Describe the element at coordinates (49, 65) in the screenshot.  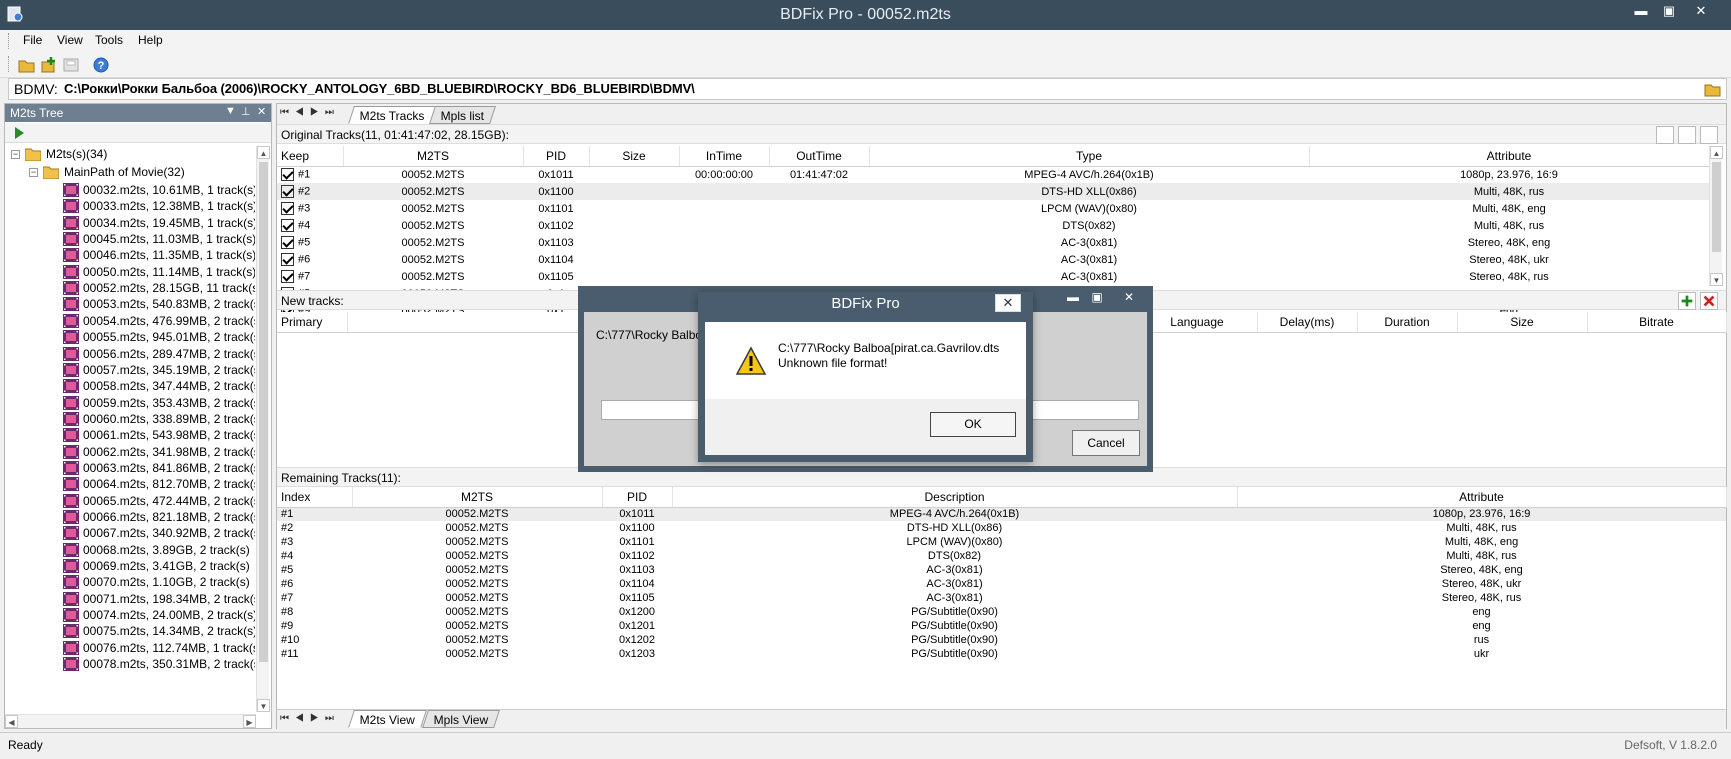
I see `add-icon` at that location.